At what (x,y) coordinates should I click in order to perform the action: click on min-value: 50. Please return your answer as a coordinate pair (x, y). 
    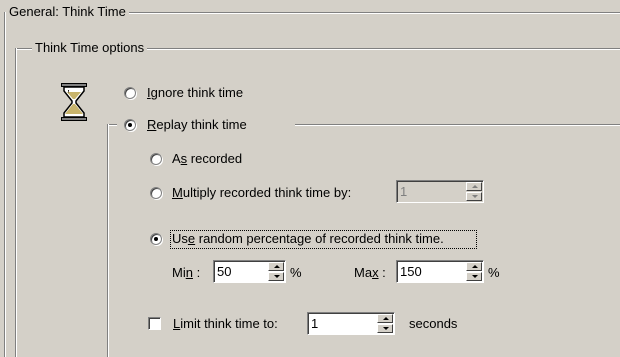
    Looking at the image, I should click on (224, 271).